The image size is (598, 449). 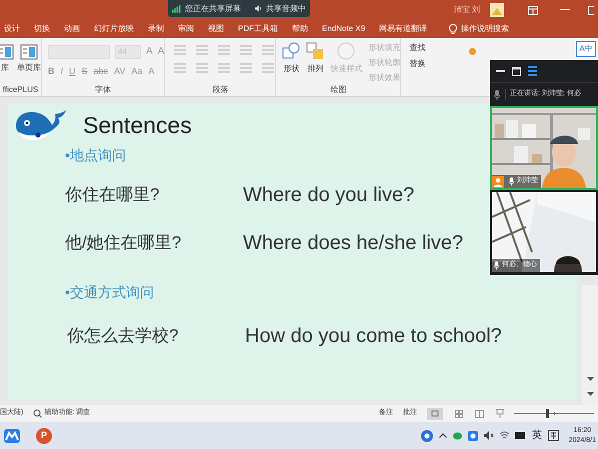 What do you see at coordinates (346, 51) in the screenshot?
I see `quick-styles-icon` at bounding box center [346, 51].